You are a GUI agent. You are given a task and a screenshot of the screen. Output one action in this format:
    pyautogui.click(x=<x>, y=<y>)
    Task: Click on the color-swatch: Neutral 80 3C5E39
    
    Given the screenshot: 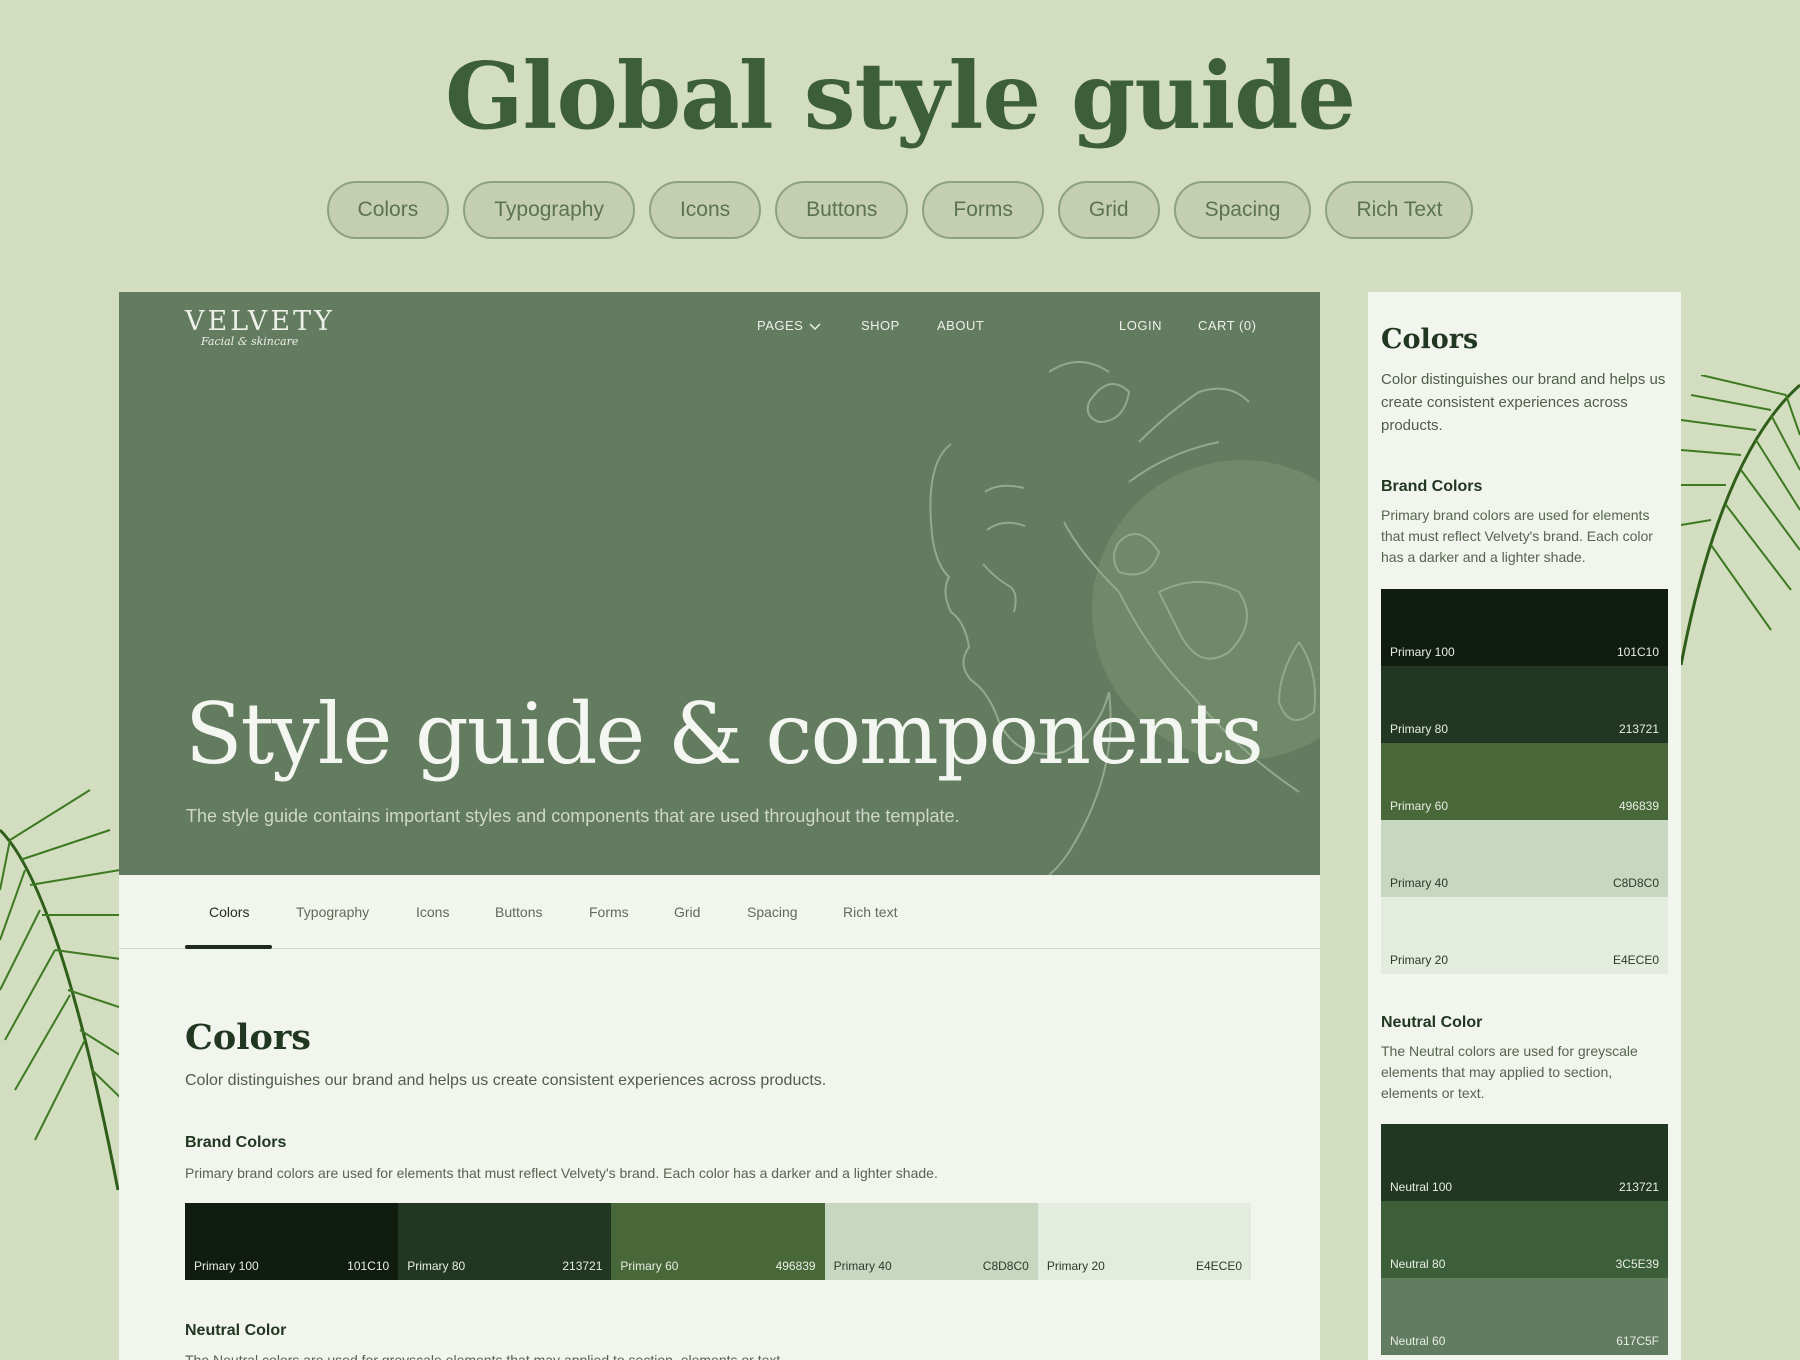 What is the action you would take?
    pyautogui.click(x=1524, y=1239)
    